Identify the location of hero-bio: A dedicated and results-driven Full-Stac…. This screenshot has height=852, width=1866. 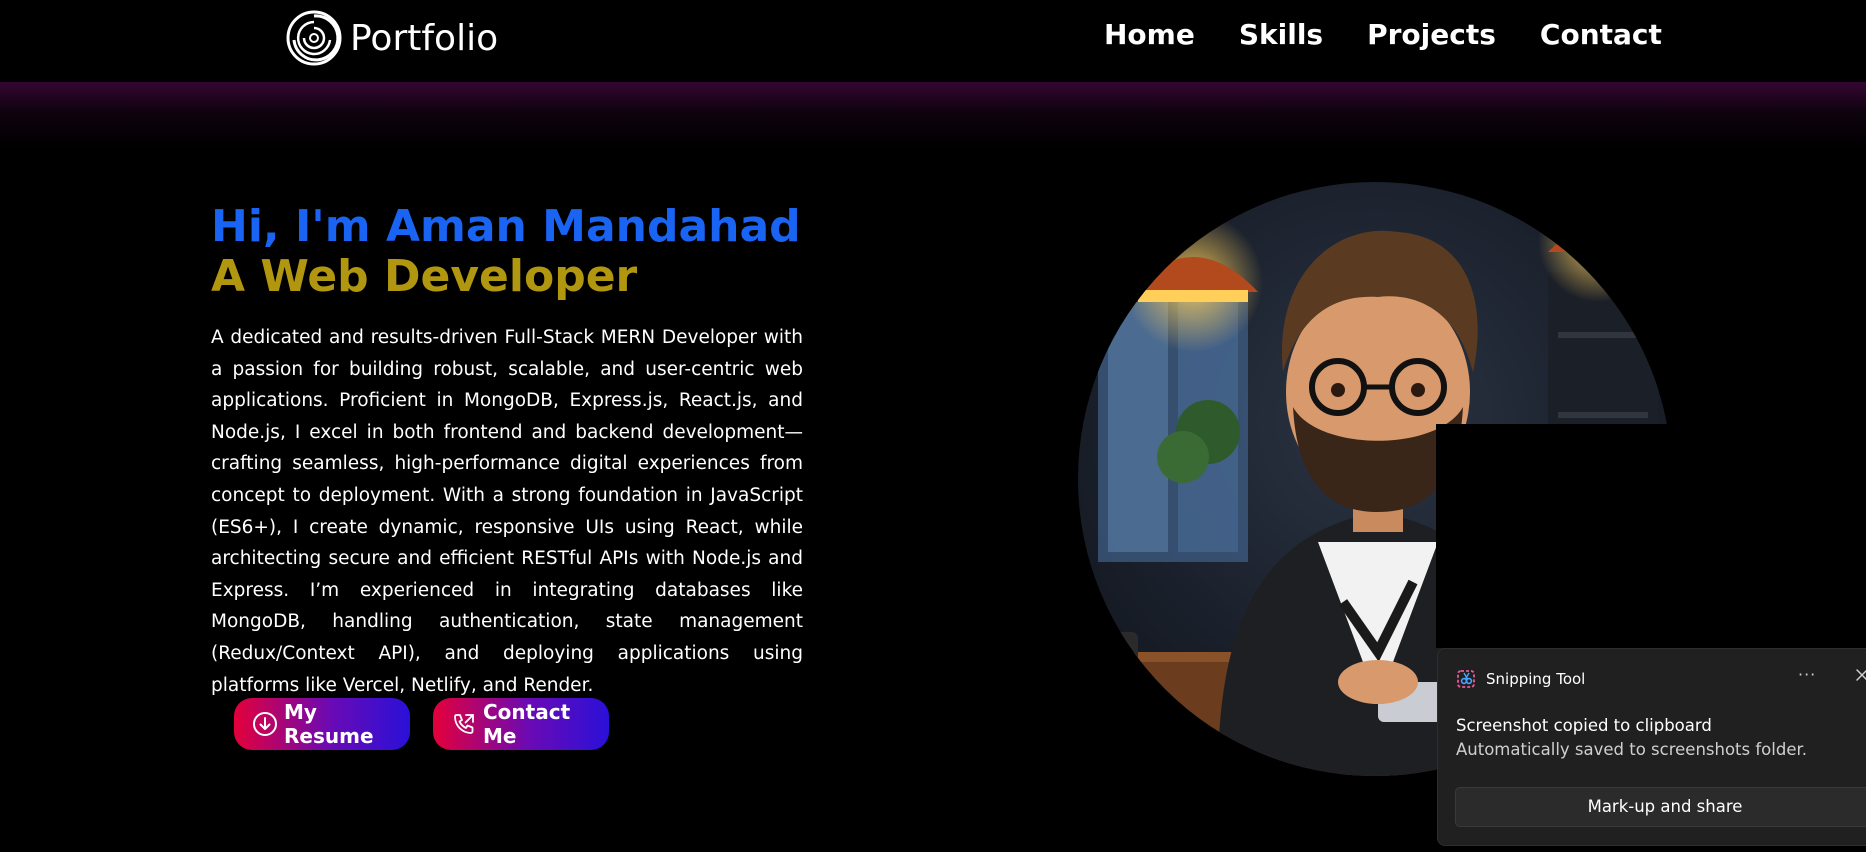
(507, 511).